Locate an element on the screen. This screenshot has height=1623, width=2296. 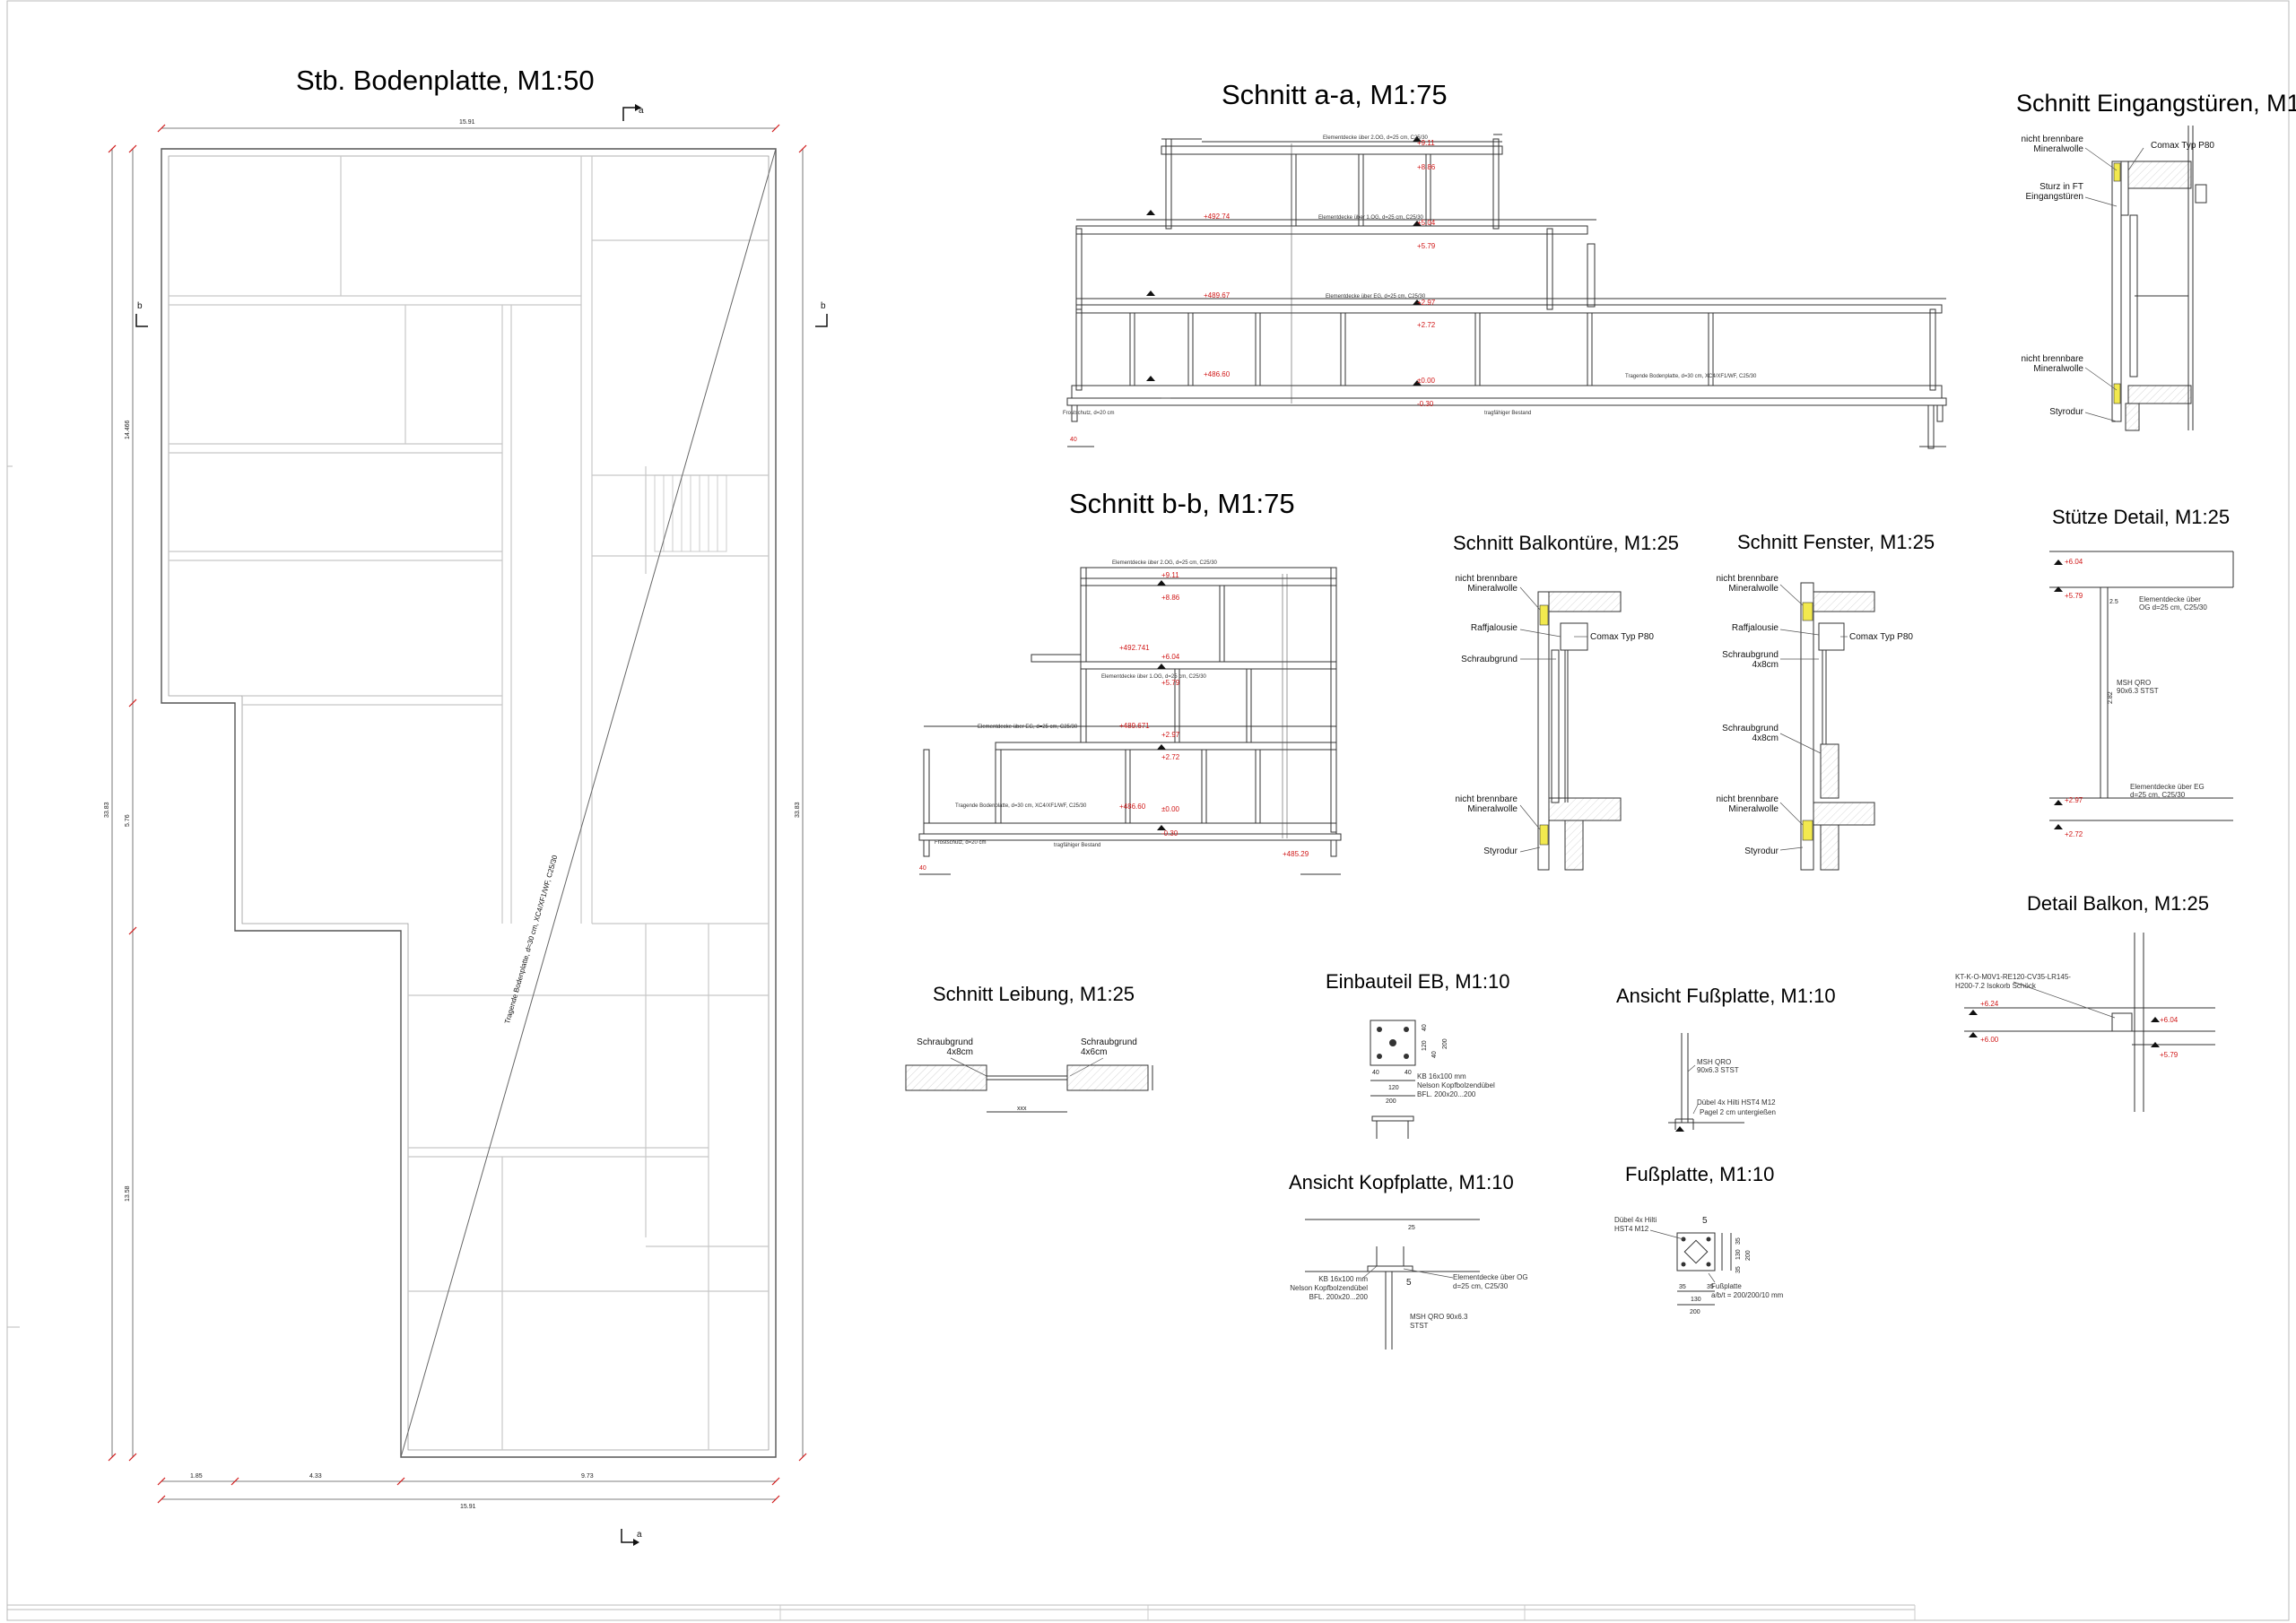
fp-label-1: Dübel 4x Hilti is located at coordinates (1635, 1220).